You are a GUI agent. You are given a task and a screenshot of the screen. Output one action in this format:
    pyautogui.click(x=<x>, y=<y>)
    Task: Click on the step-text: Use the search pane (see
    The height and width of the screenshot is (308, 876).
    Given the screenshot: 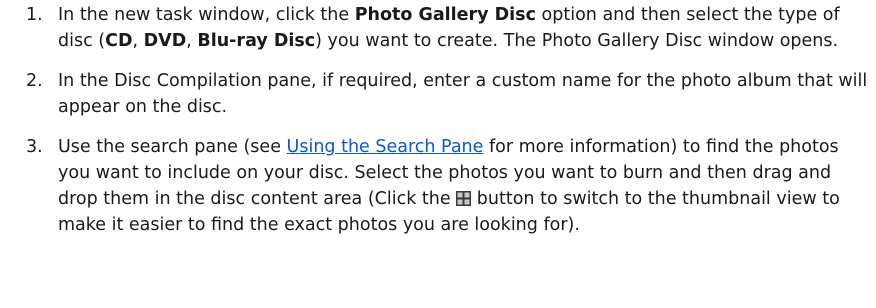 What is the action you would take?
    pyautogui.click(x=172, y=147)
    